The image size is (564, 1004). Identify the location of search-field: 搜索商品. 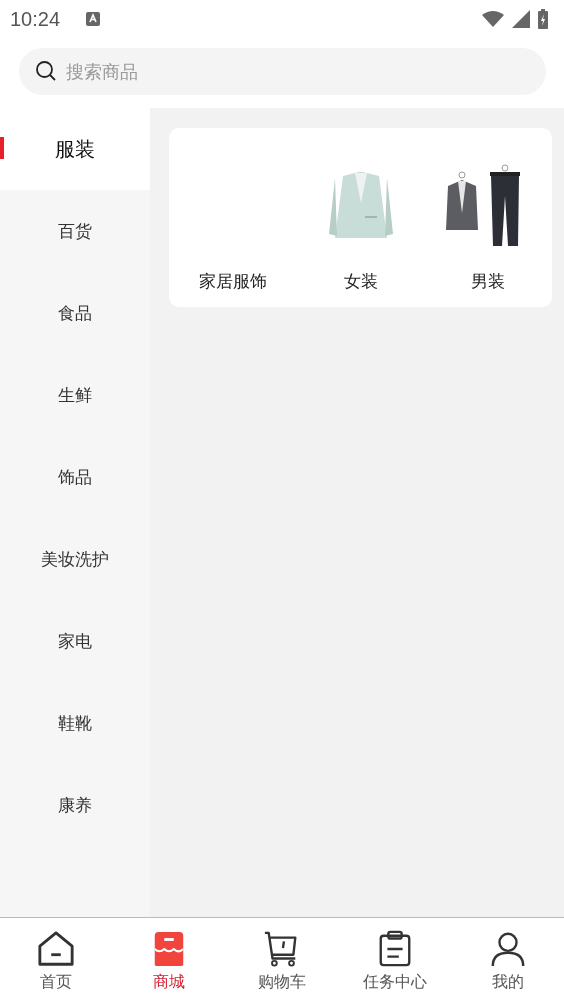
(282, 71).